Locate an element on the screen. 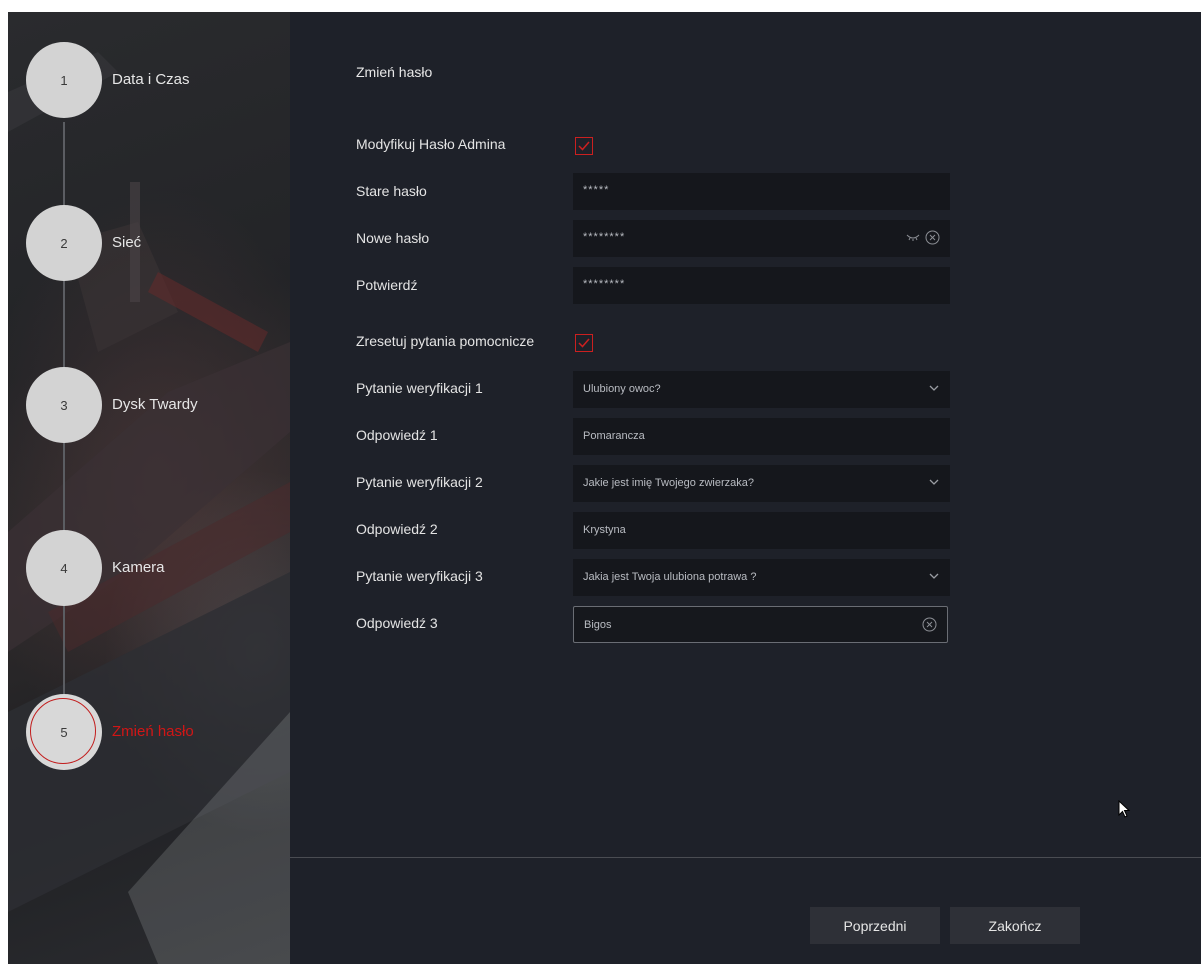 Image resolution: width=1201 pixels, height=964 pixels. step-label: Sieć is located at coordinates (127, 242).